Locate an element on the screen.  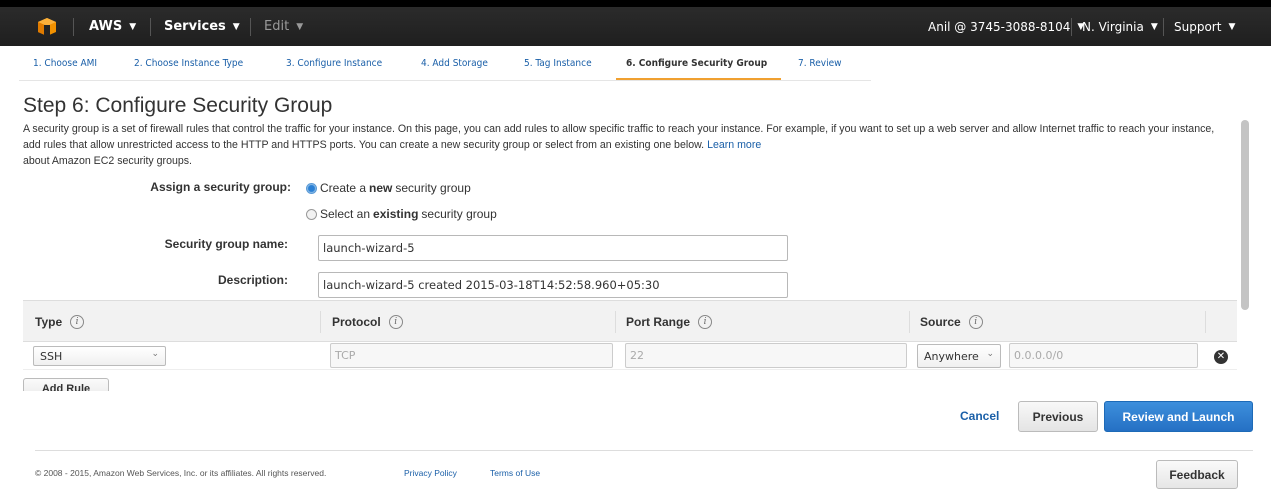
rules-table-header: Type i Protocol i Port Range i Source i is located at coordinates (630, 321).